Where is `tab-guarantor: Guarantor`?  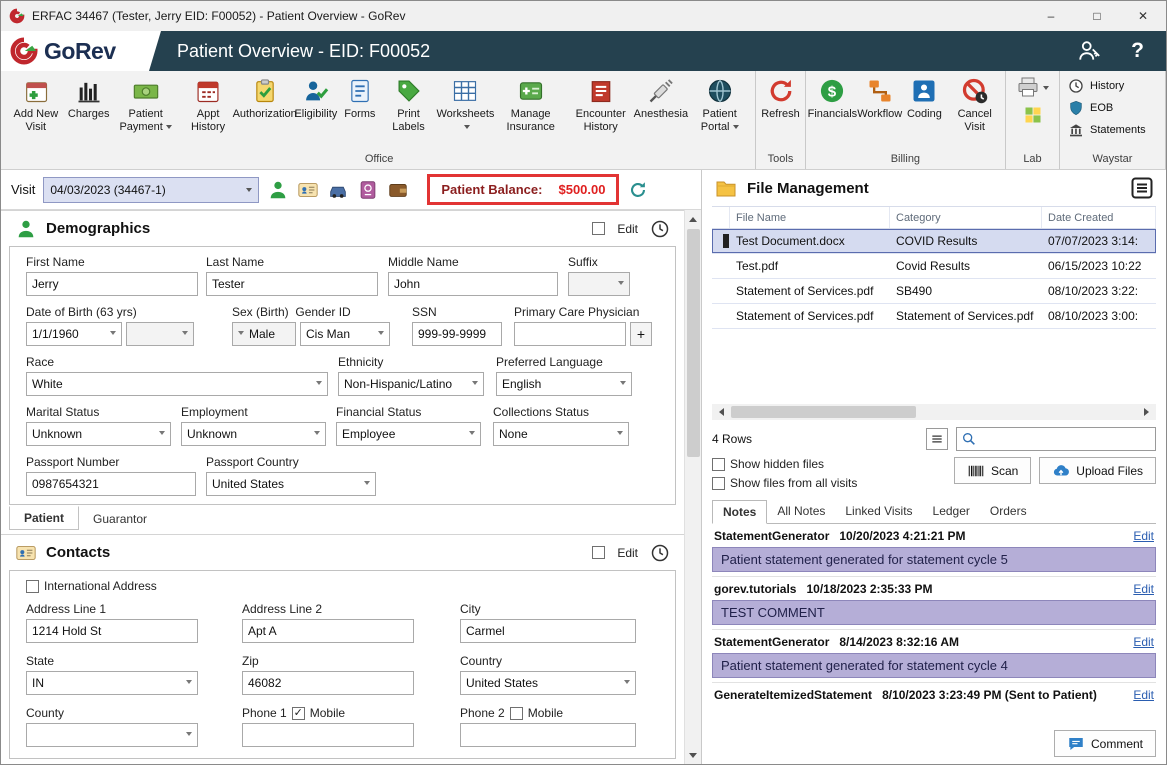 tab-guarantor: Guarantor is located at coordinates (120, 519).